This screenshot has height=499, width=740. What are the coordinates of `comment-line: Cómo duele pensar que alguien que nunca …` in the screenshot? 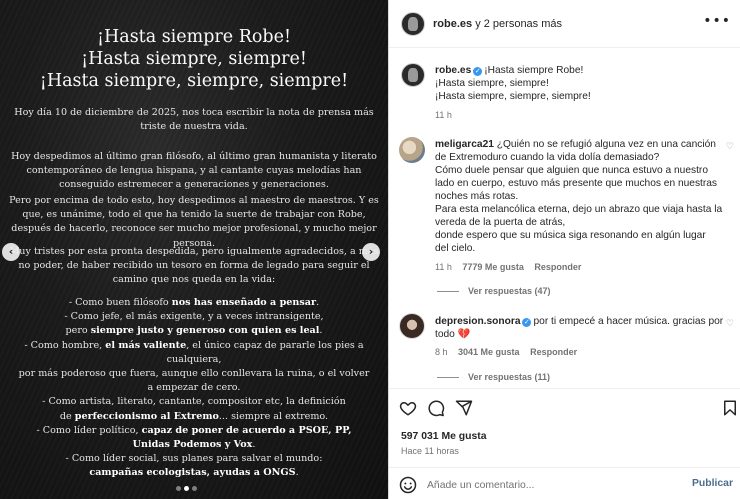 It's located at (571, 170).